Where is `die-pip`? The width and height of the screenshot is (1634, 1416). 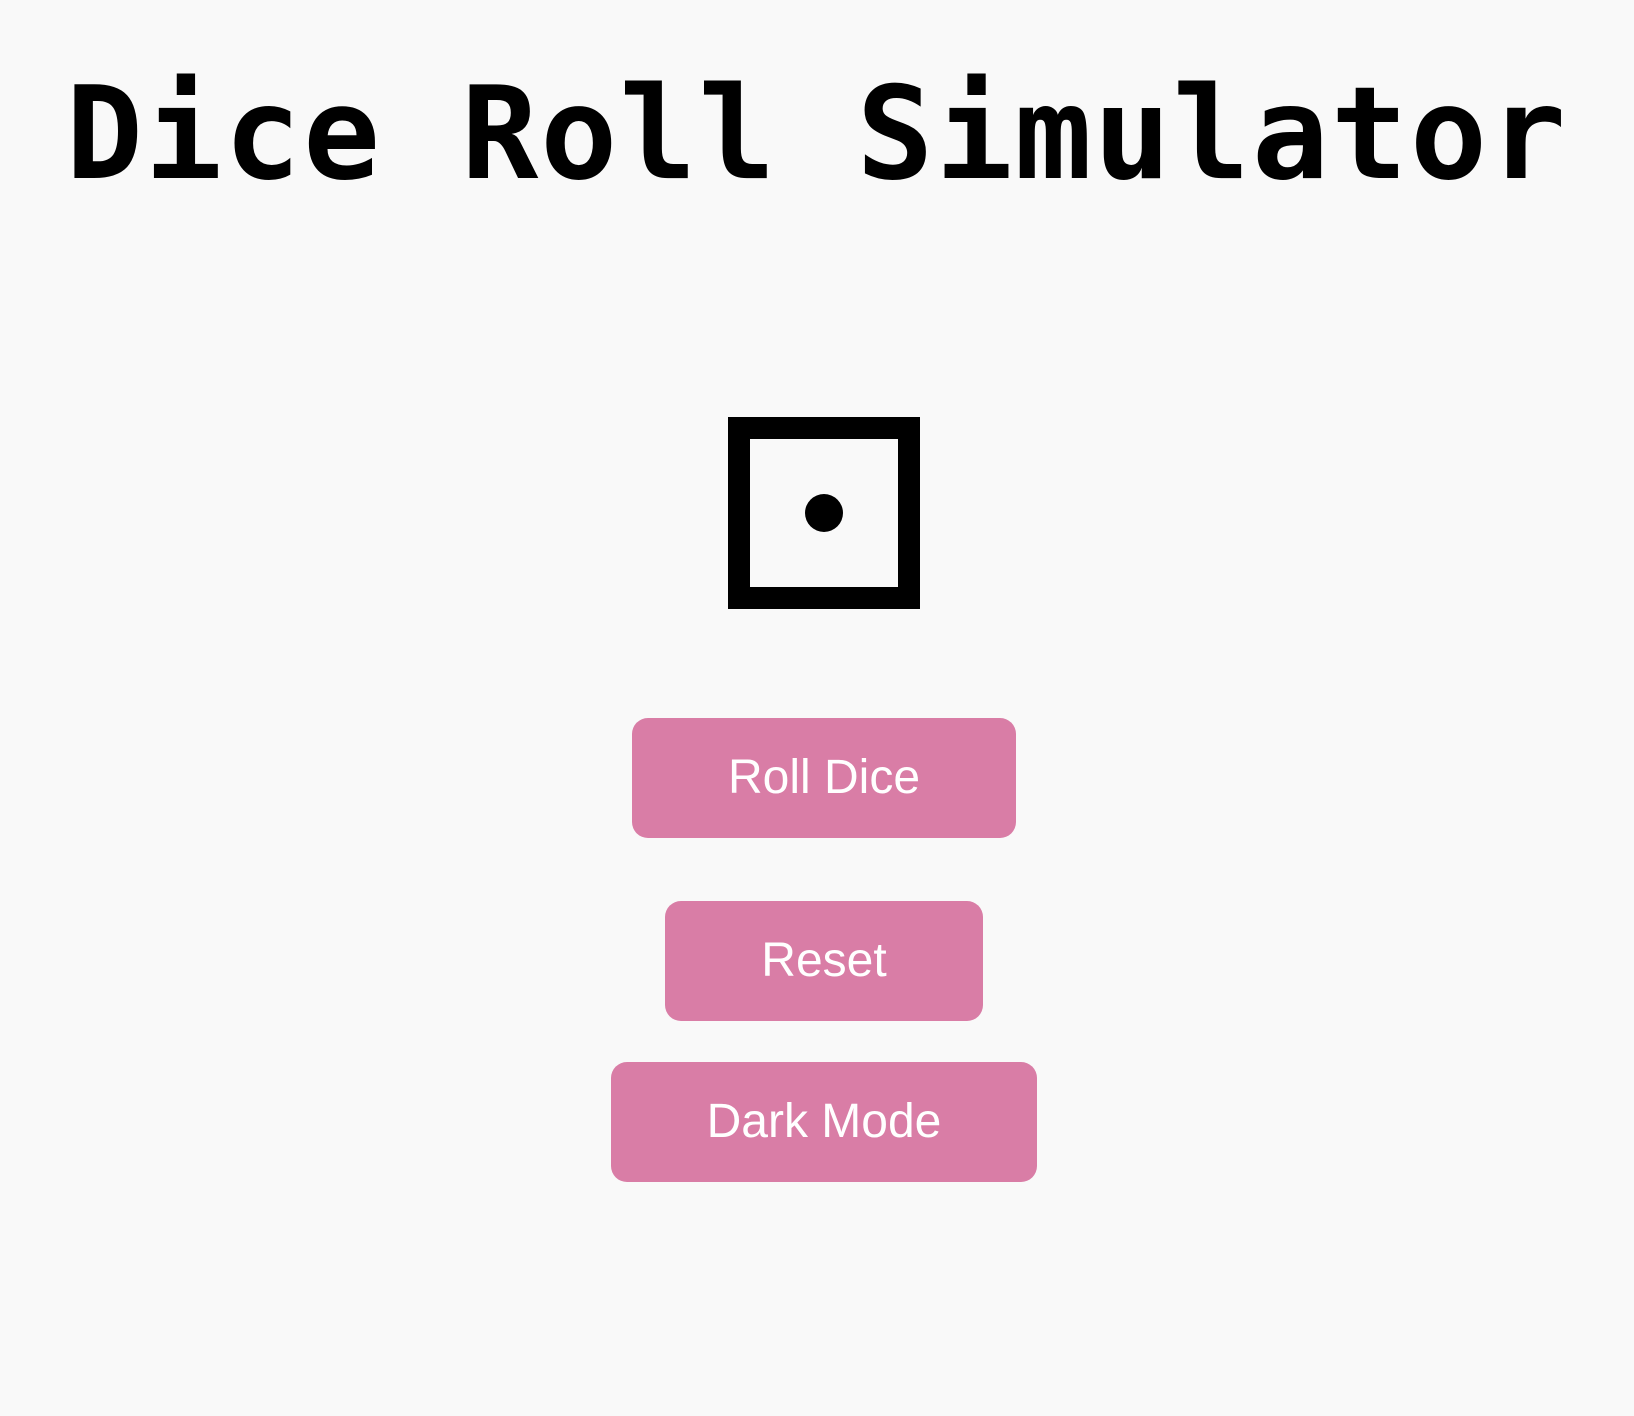 die-pip is located at coordinates (824, 513).